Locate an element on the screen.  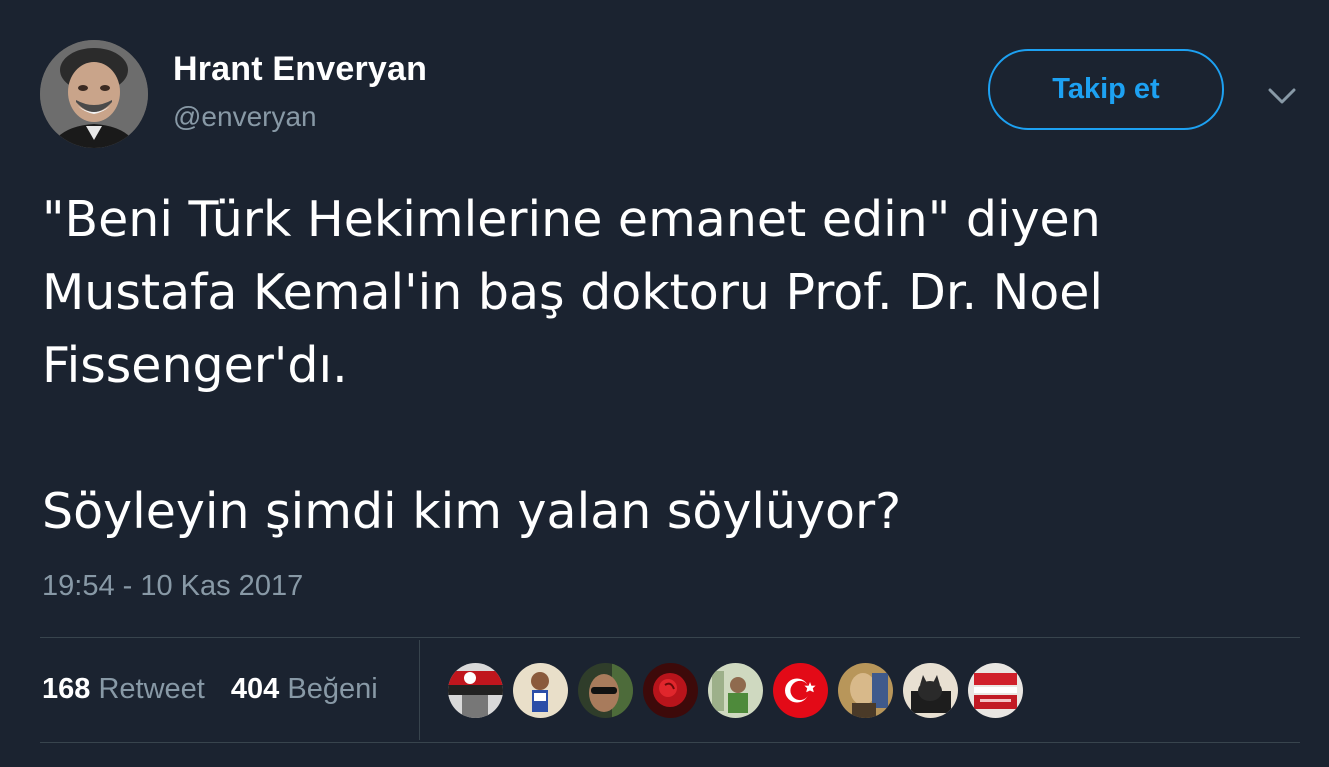
user-handle: @enveryan is located at coordinates (245, 117).